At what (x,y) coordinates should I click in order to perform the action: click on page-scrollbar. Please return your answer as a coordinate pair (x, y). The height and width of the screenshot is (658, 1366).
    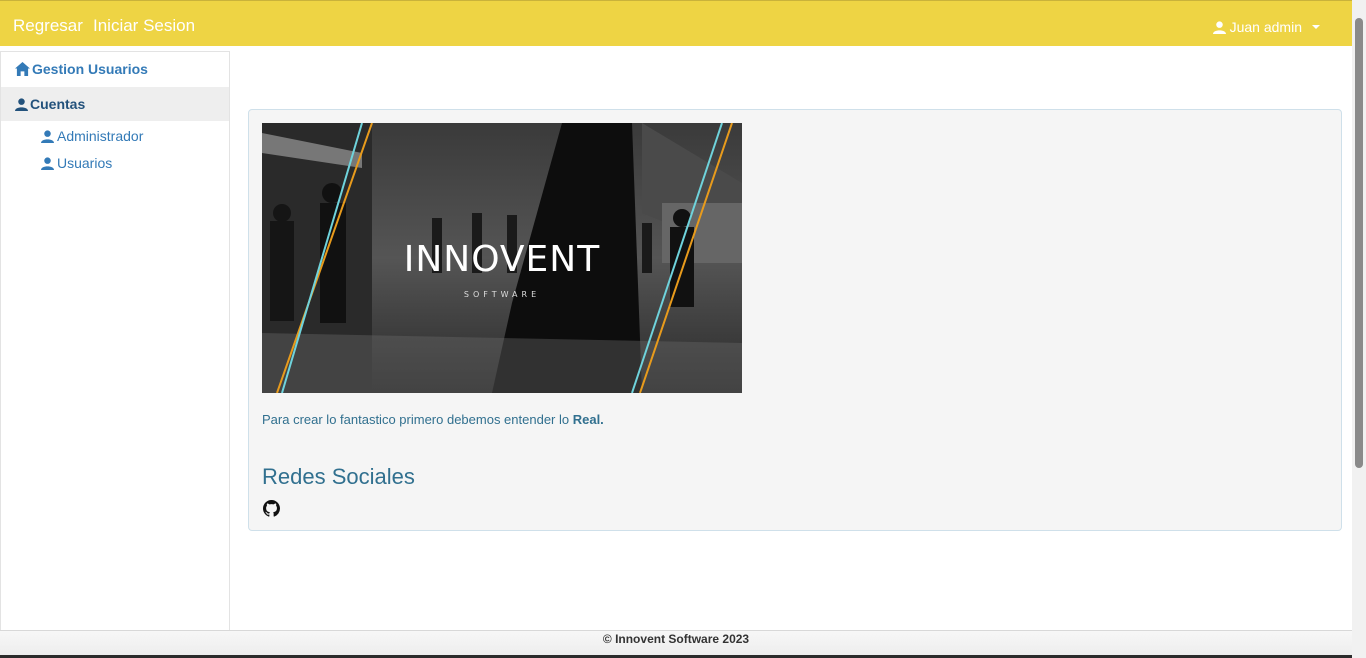
    Looking at the image, I should click on (1359, 329).